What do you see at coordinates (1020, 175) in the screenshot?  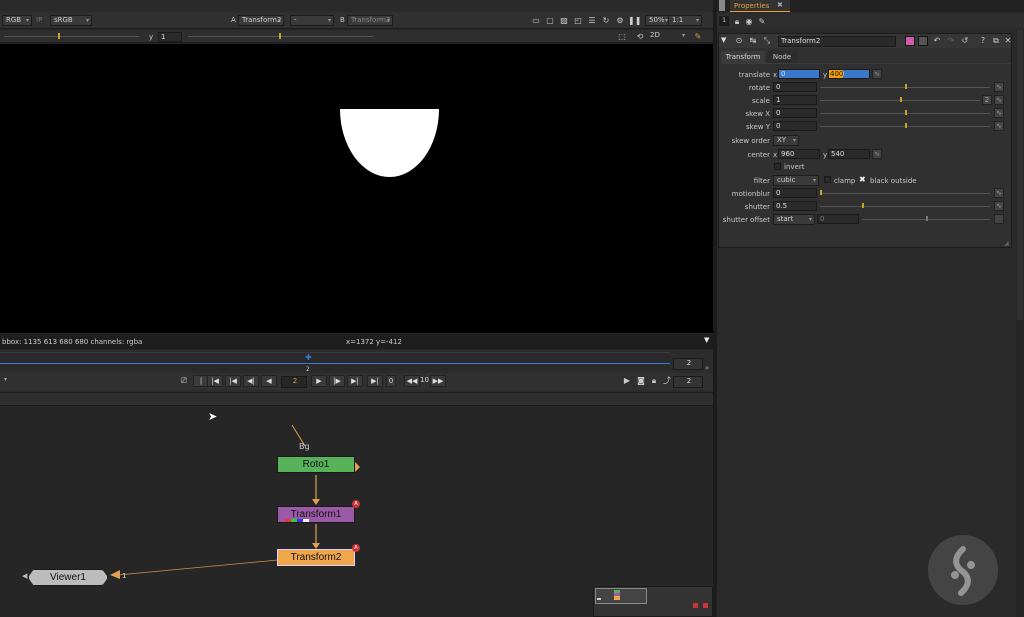 I see `properties-scrollbar-thumb` at bounding box center [1020, 175].